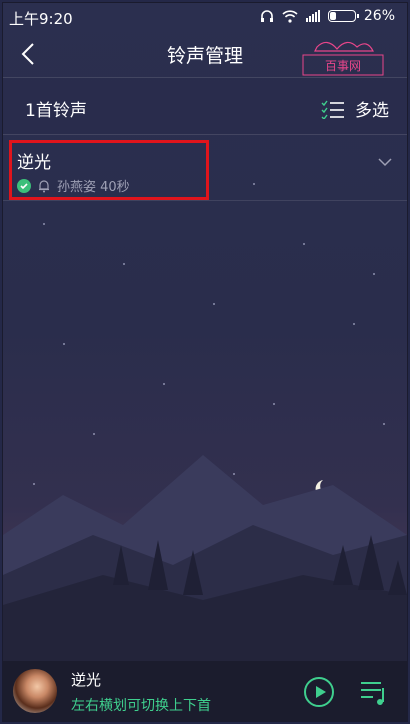 Image resolution: width=410 pixels, height=724 pixels. What do you see at coordinates (385, 162) in the screenshot?
I see `chevron-down-icon` at bounding box center [385, 162].